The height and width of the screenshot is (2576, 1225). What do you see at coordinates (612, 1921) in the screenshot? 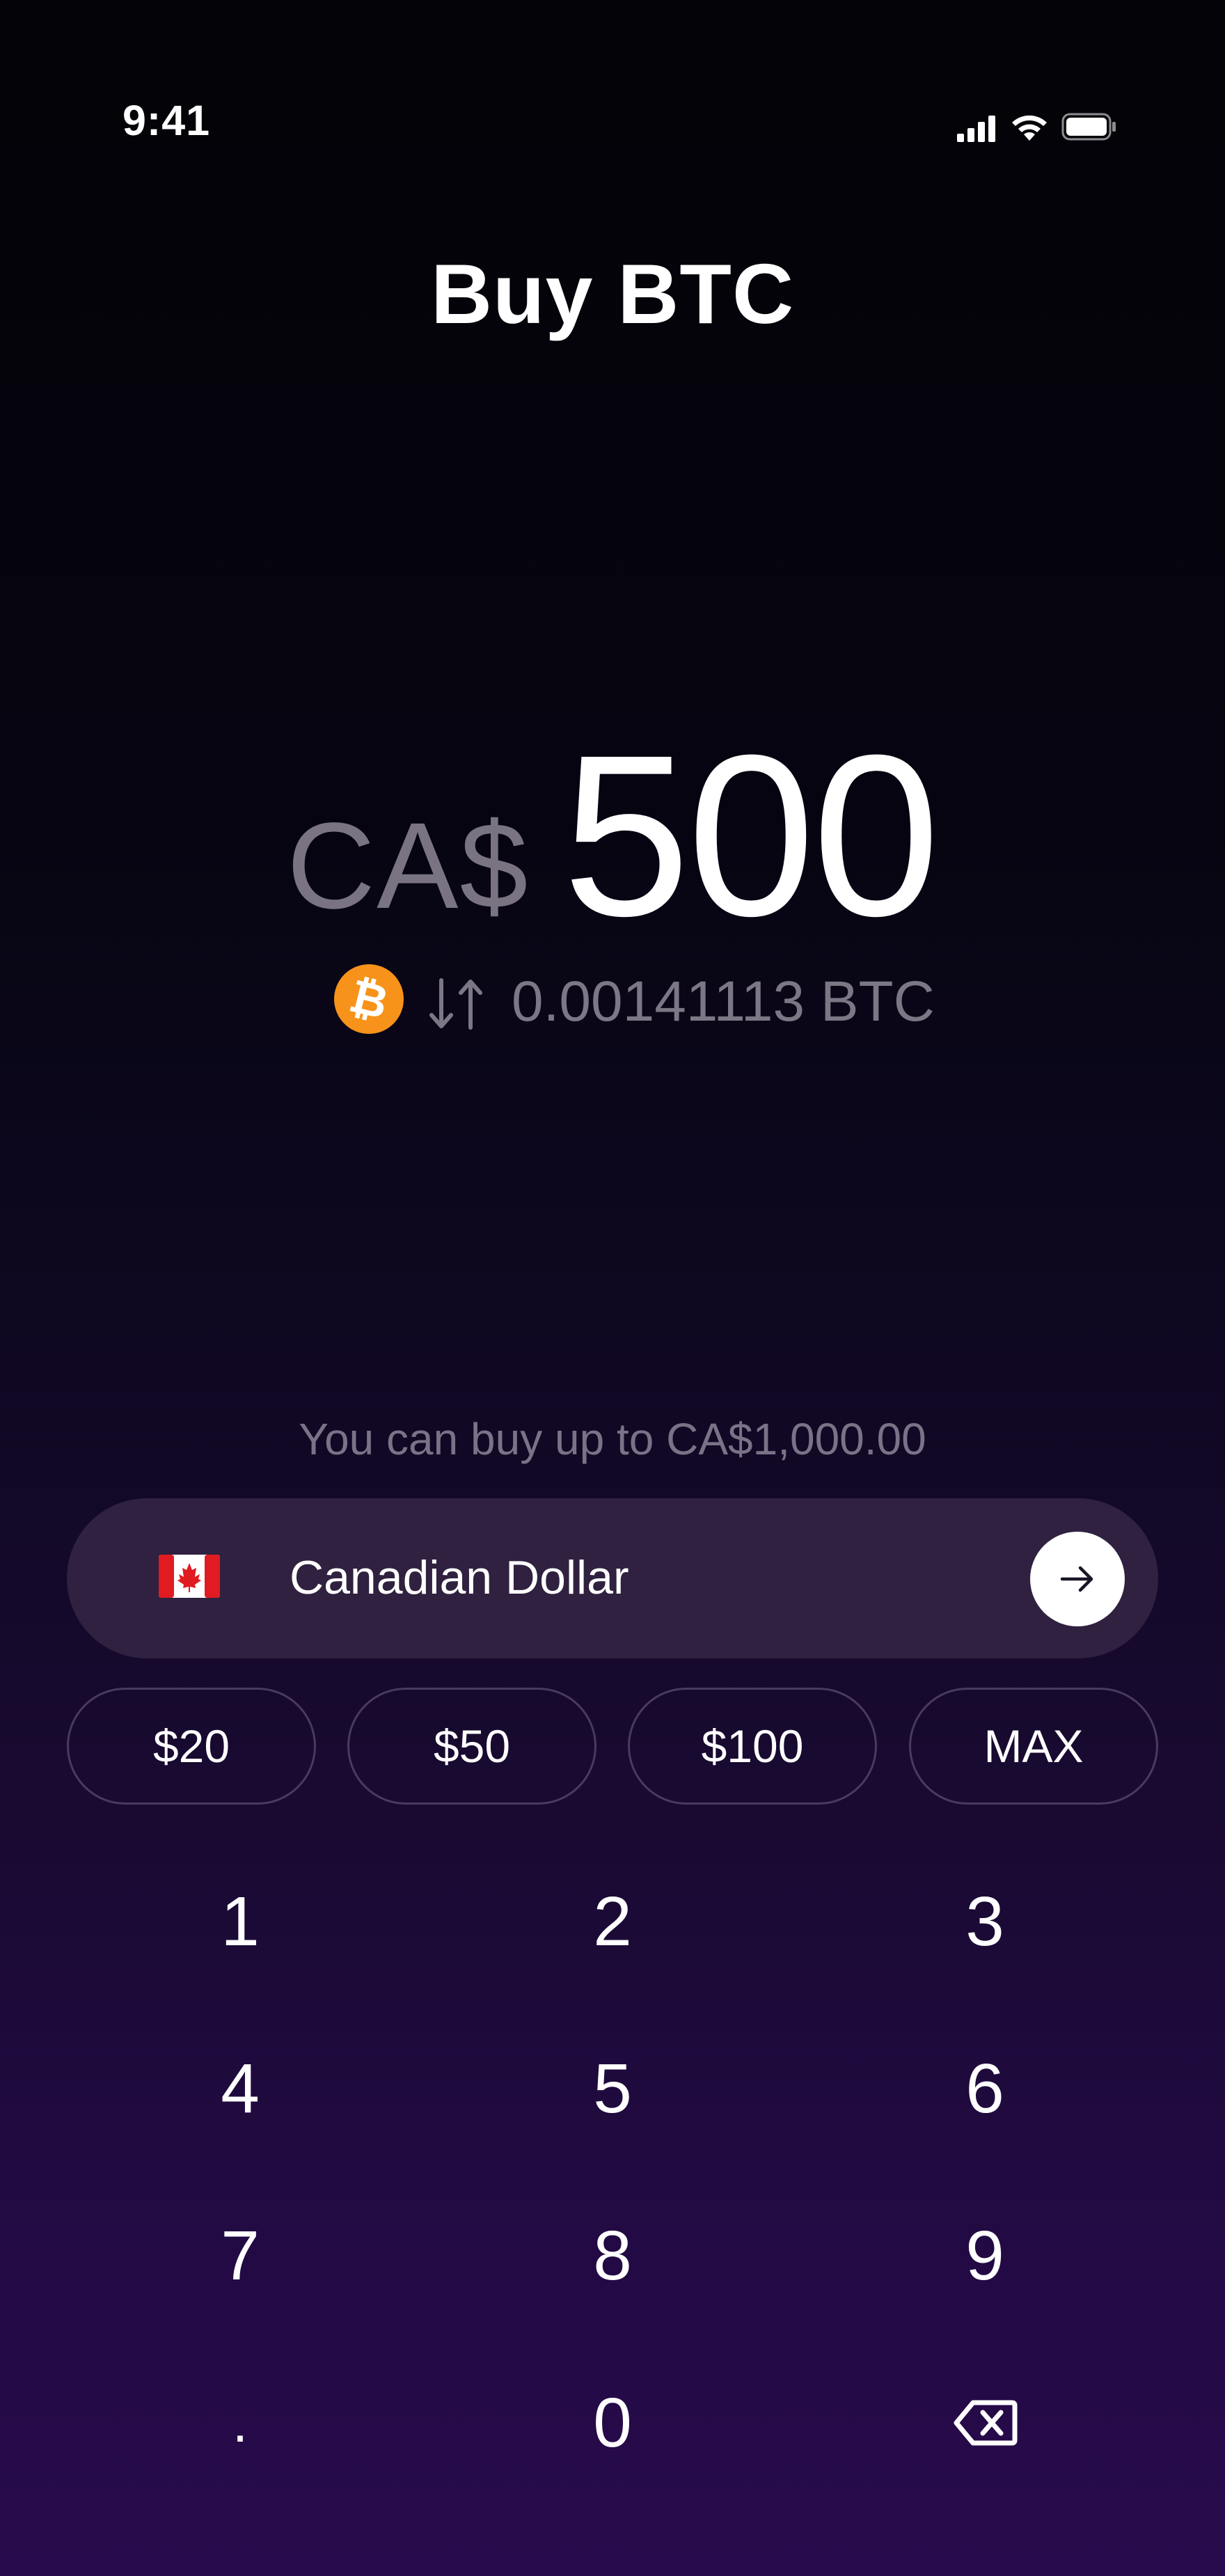
I see `key-2: 2` at bounding box center [612, 1921].